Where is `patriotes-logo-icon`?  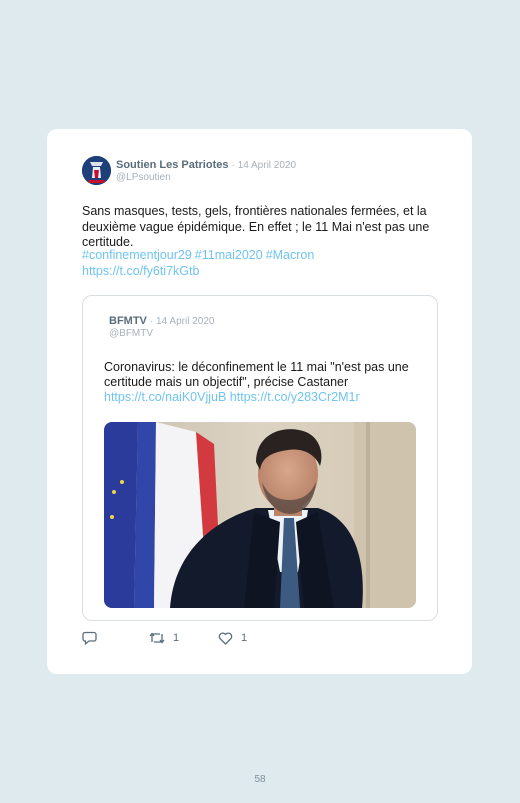 patriotes-logo-icon is located at coordinates (96, 170).